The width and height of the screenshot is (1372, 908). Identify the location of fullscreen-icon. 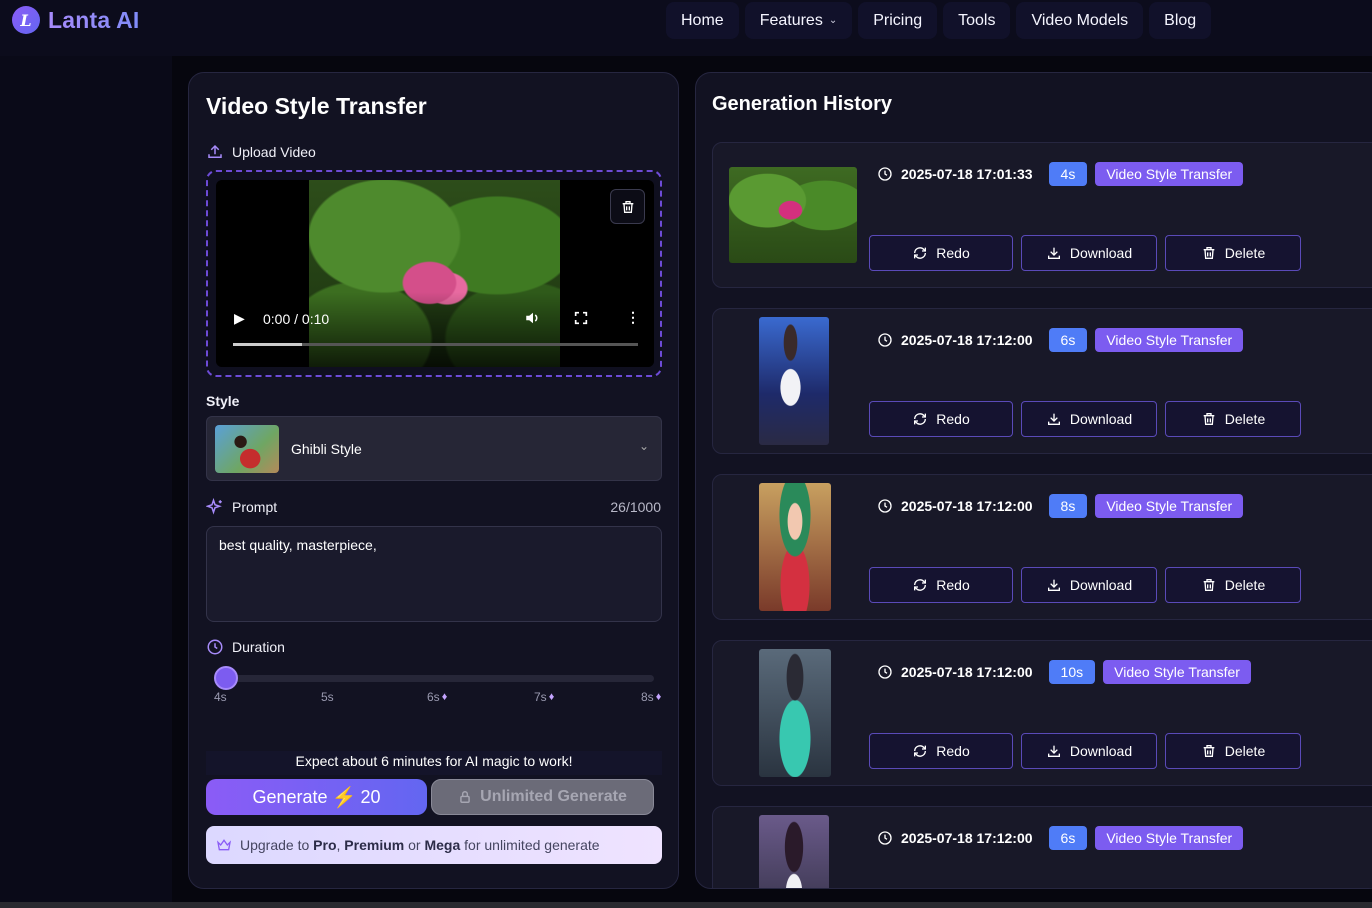
(581, 319).